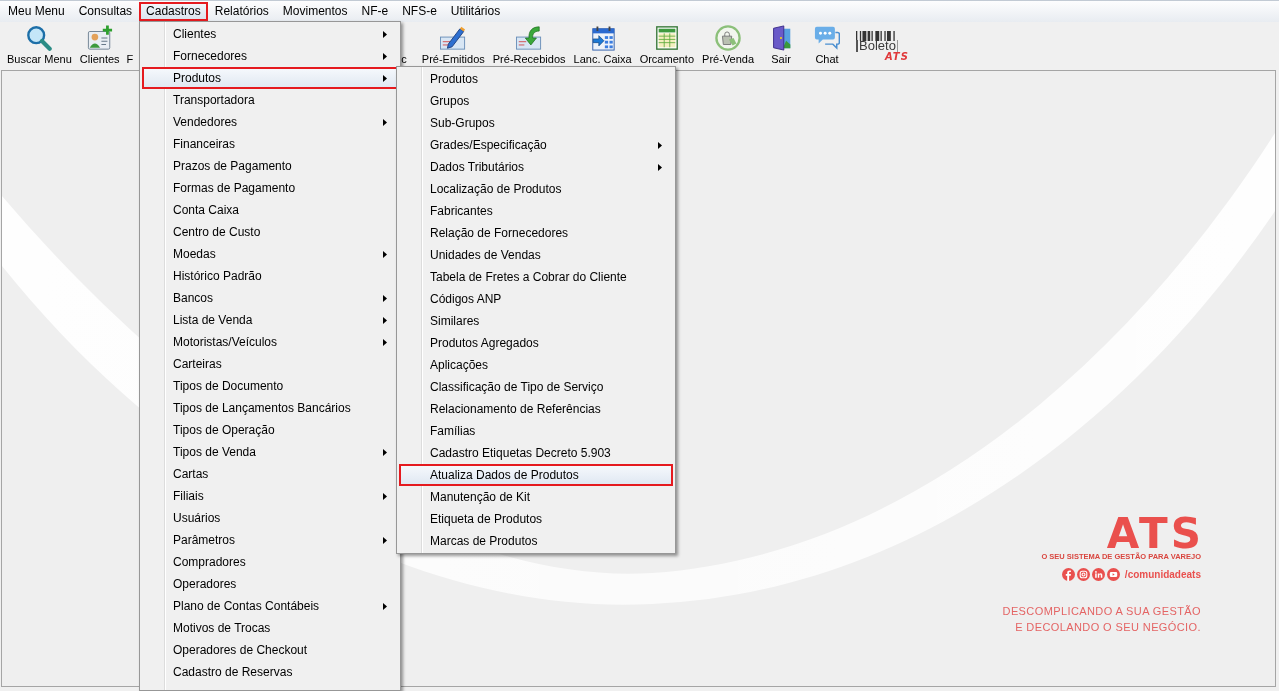 The height and width of the screenshot is (691, 1279). Describe the element at coordinates (270, 56) in the screenshot. I see `menu-item: Fornecedores` at that location.